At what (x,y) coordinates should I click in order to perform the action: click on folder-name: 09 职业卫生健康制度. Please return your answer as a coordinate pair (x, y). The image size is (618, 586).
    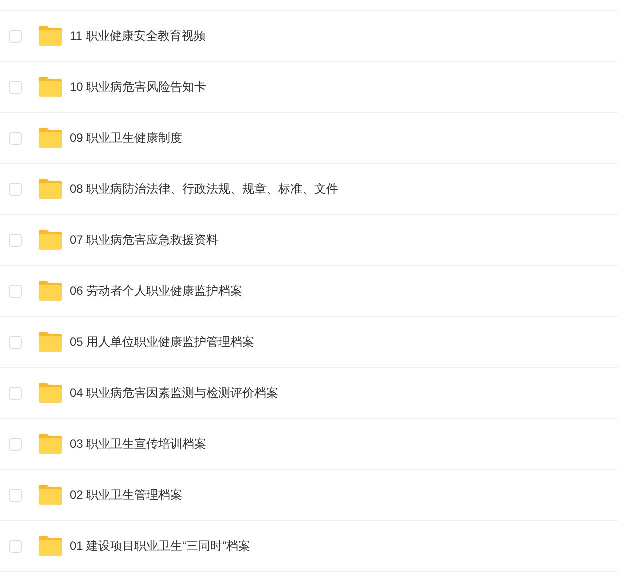
    Looking at the image, I should click on (126, 138).